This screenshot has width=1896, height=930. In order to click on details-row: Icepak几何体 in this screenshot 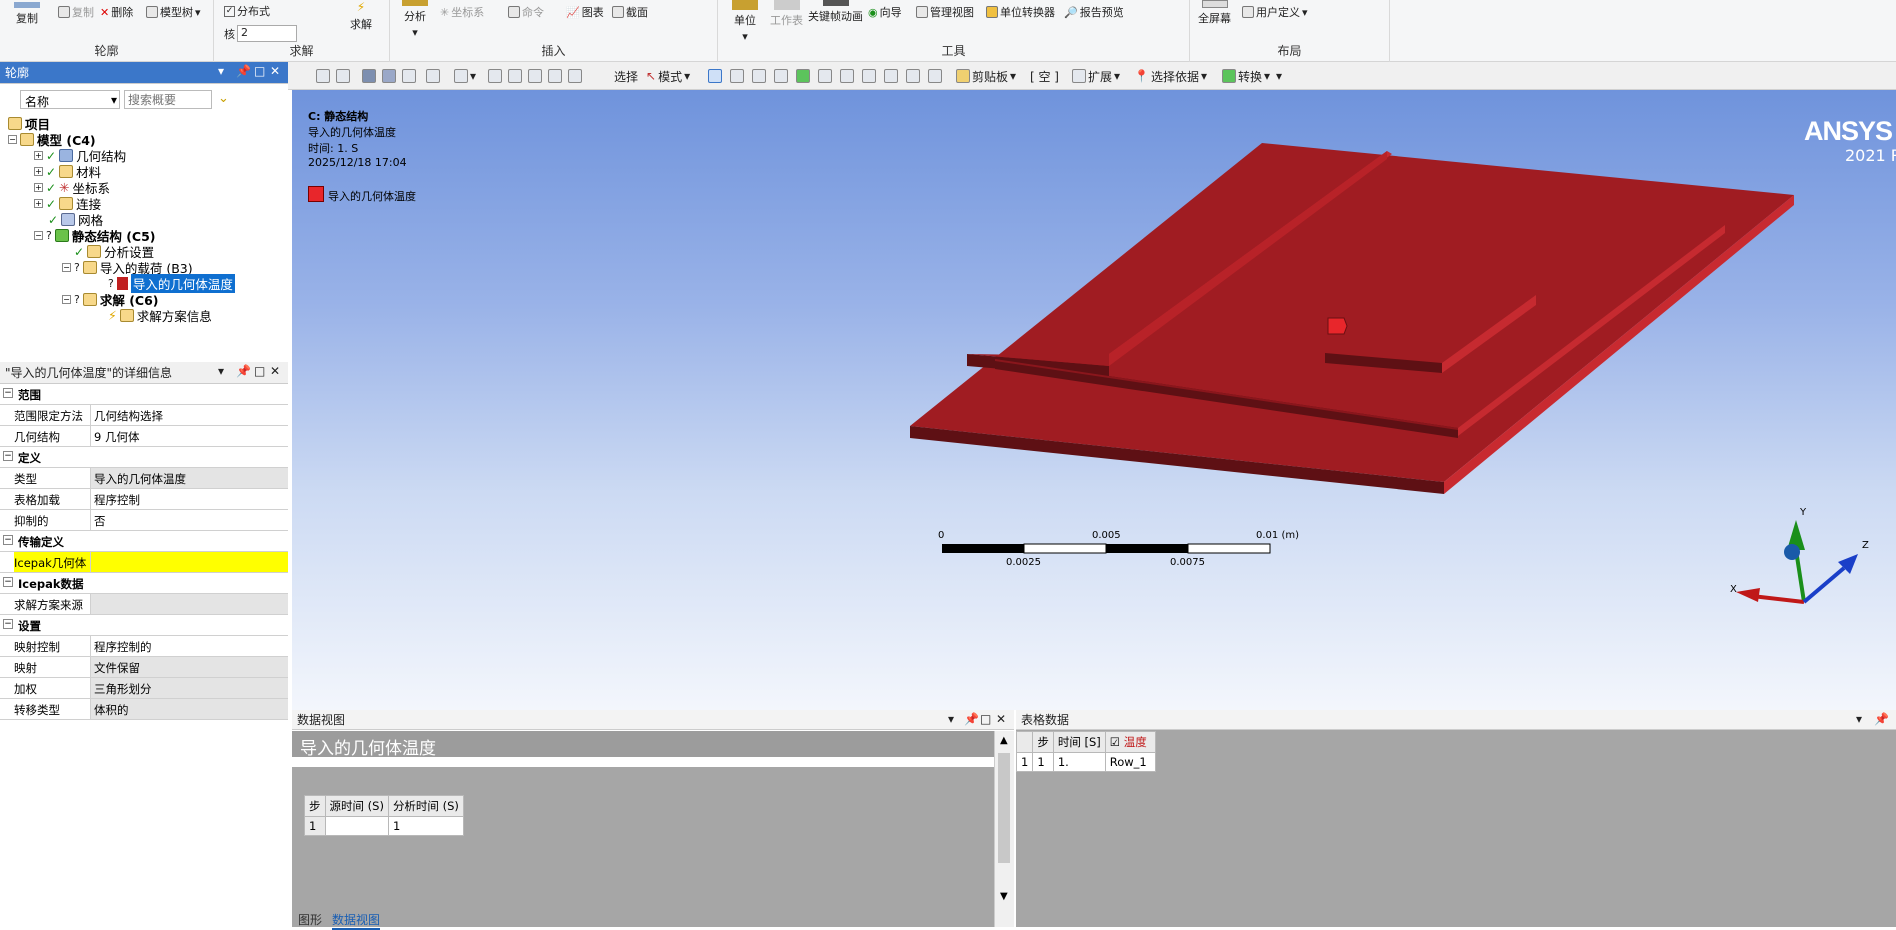, I will do `click(144, 562)`.